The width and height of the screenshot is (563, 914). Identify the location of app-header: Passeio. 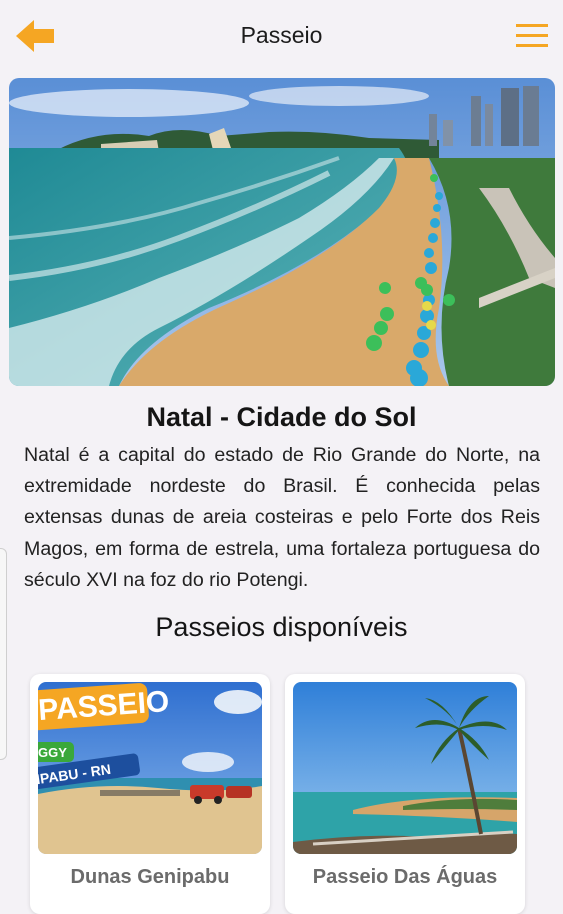
(281, 36).